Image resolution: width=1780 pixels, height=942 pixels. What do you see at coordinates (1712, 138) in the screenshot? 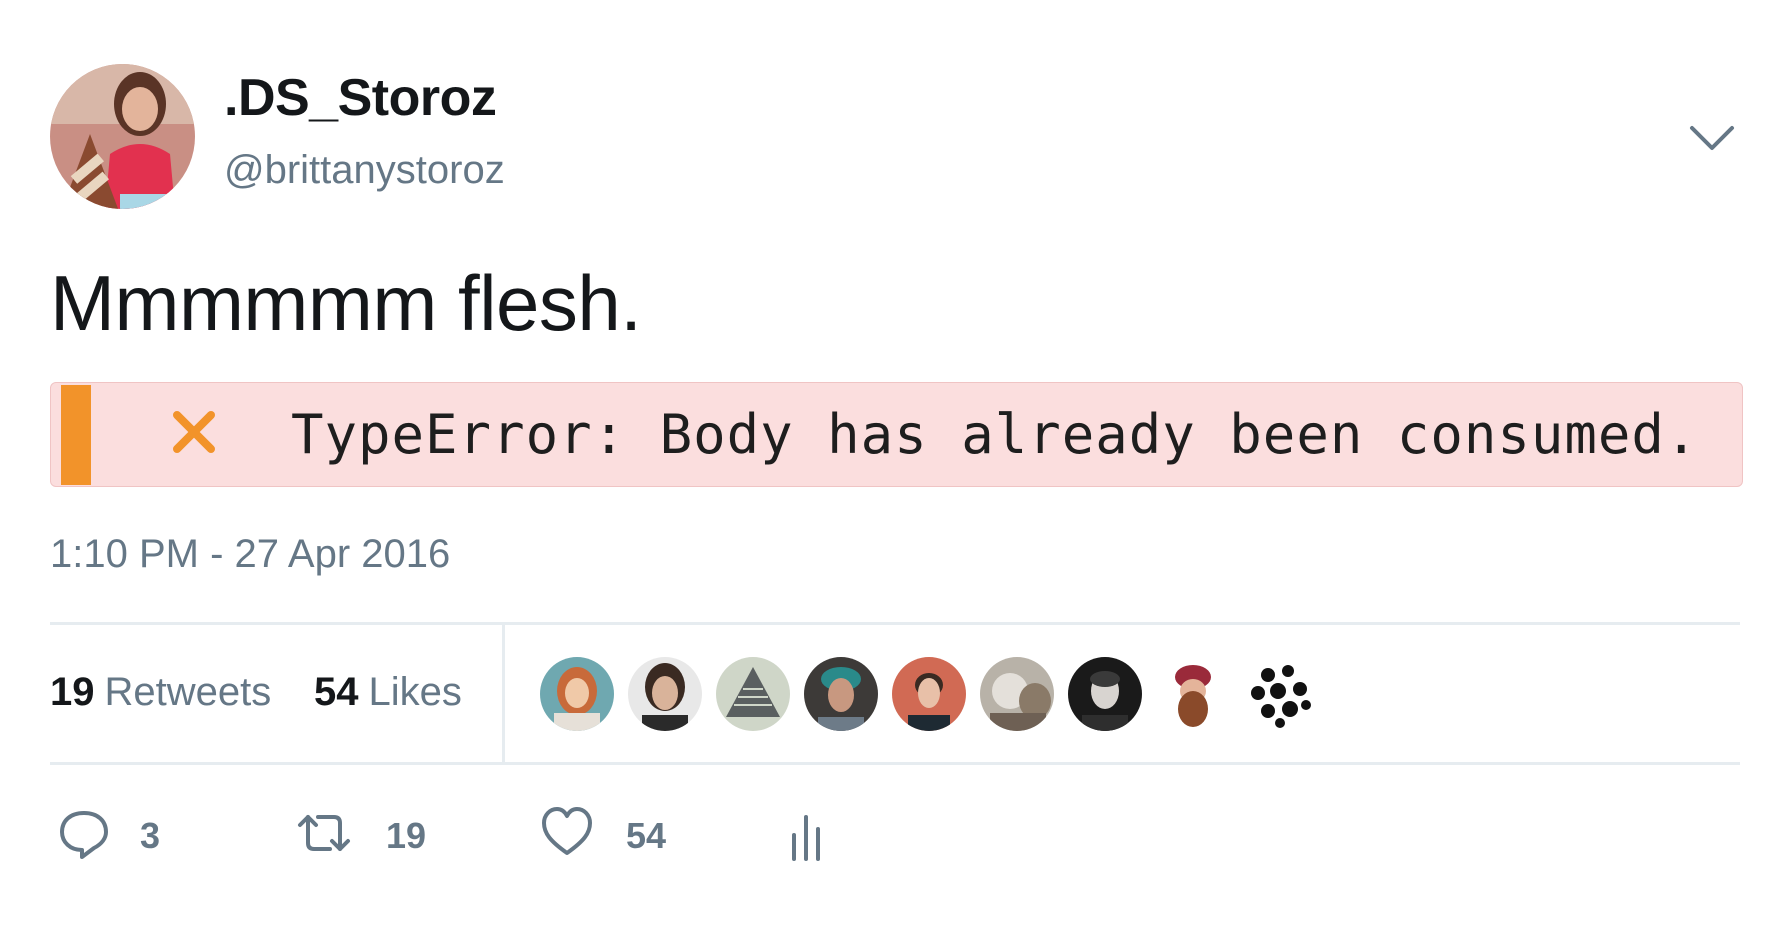
I see `chevron-down-icon` at bounding box center [1712, 138].